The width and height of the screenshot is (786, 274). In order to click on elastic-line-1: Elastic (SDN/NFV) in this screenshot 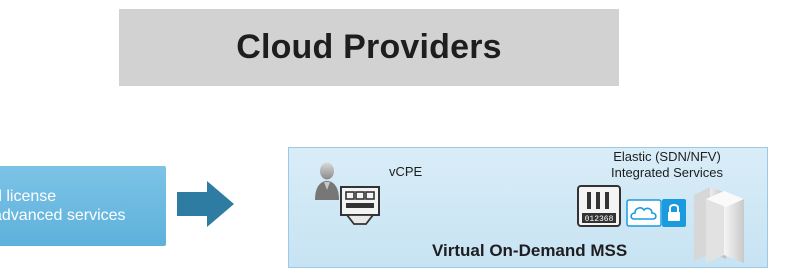, I will do `click(667, 156)`.